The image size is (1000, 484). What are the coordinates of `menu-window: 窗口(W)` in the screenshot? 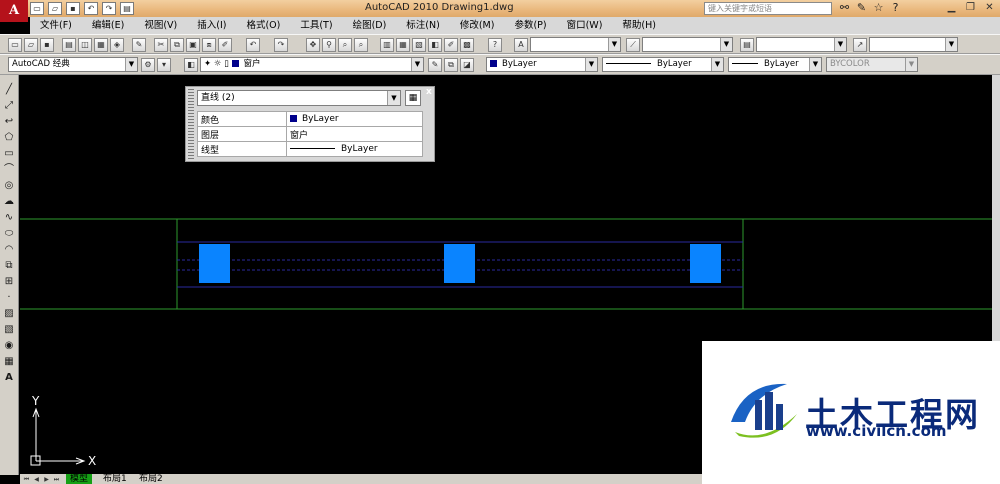 It's located at (585, 25).